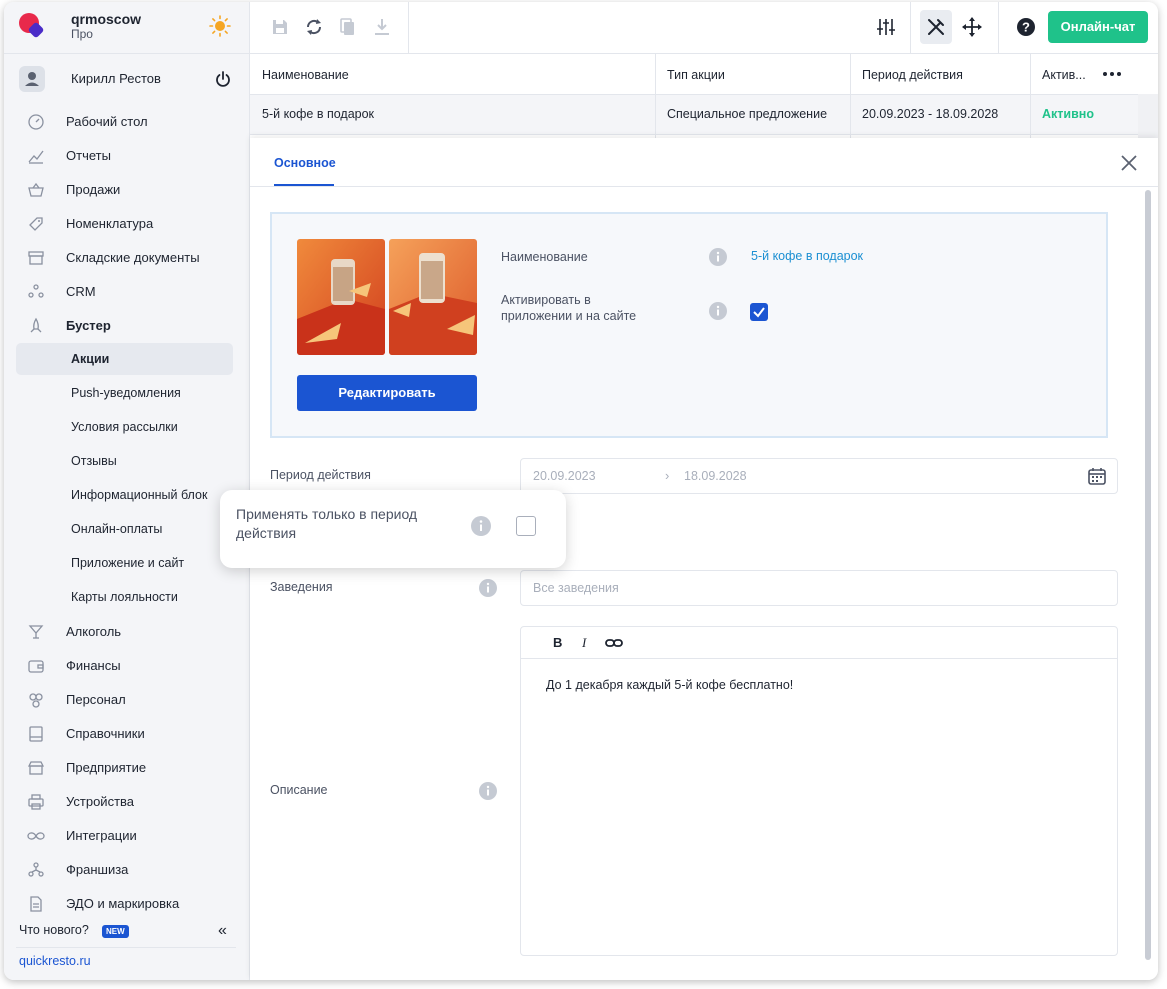 This screenshot has height=989, width=1167. What do you see at coordinates (1129, 163) in the screenshot?
I see `close-icon` at bounding box center [1129, 163].